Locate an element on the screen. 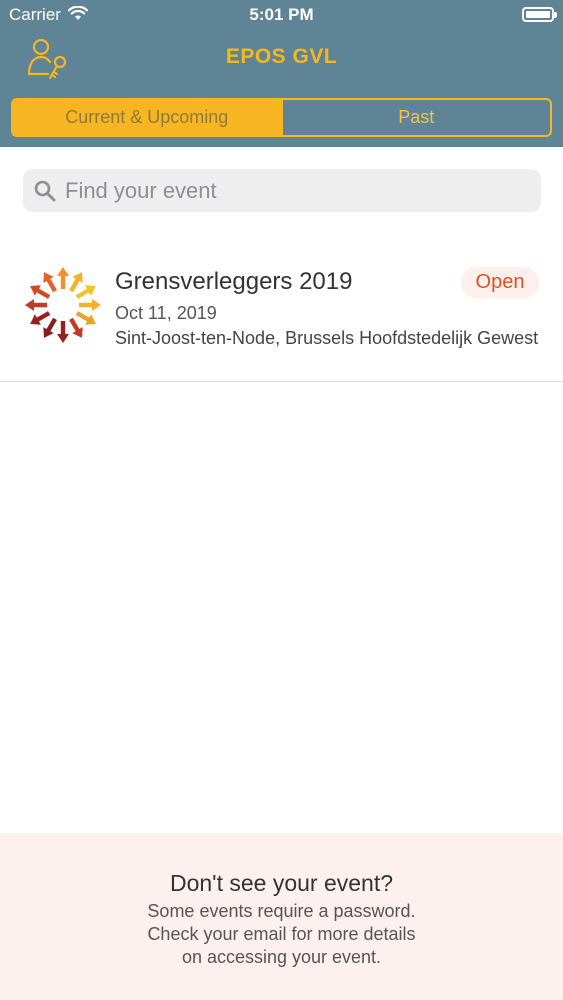 This screenshot has height=1000, width=563. status-bar: Carrier 5:01 PM is located at coordinates (281, 15).